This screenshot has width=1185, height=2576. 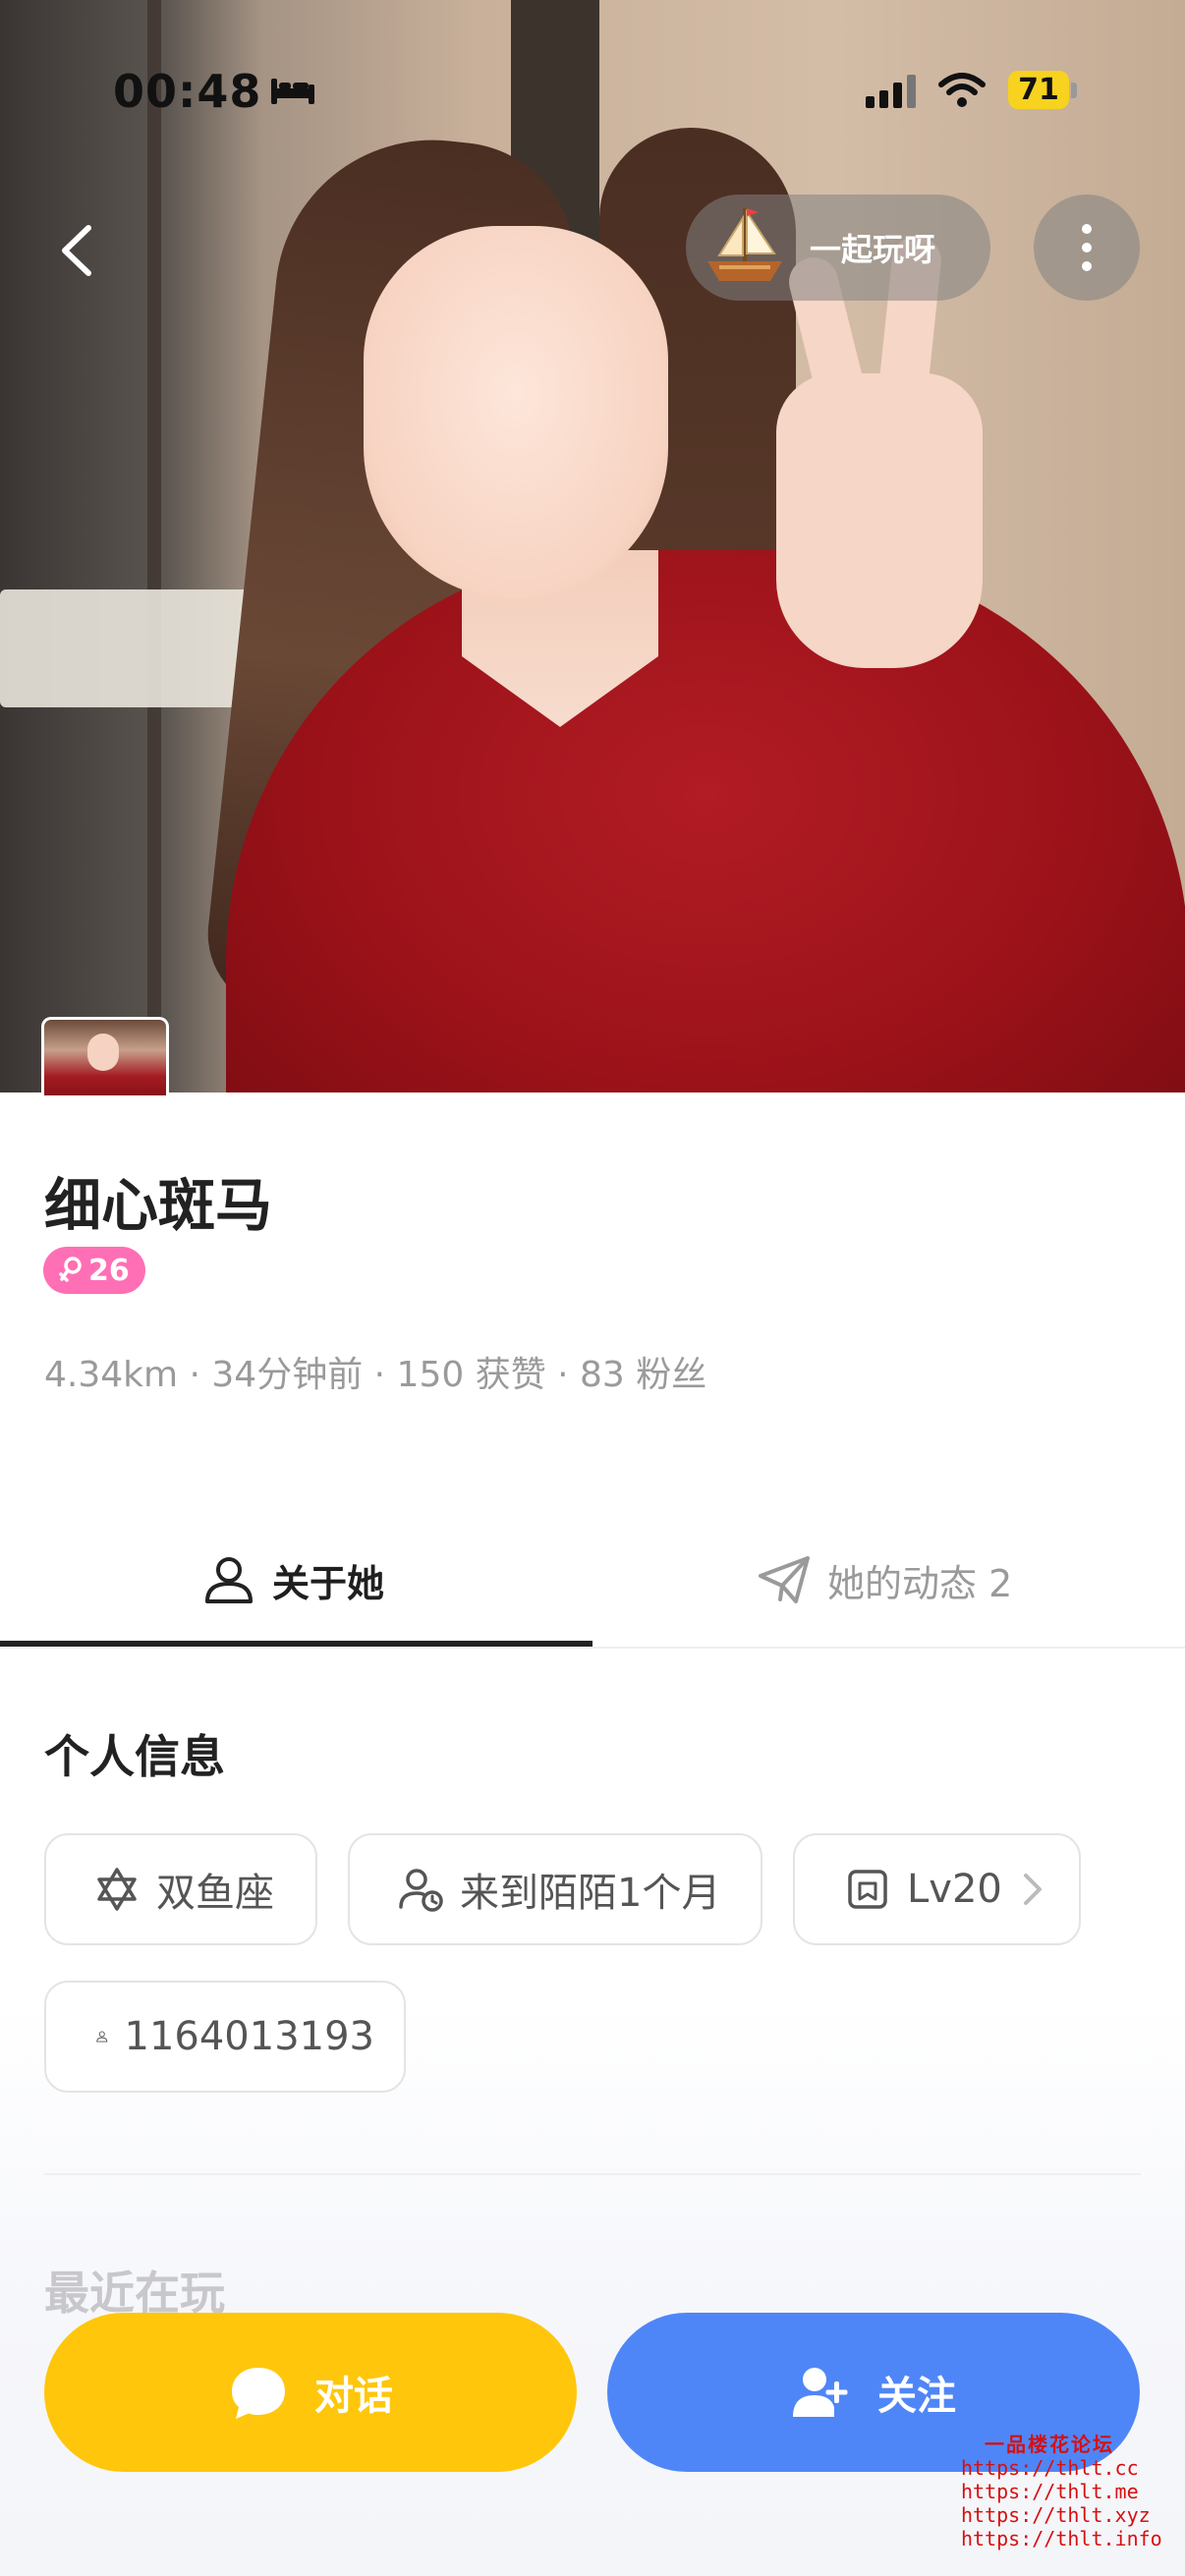 What do you see at coordinates (117, 1889) in the screenshot?
I see `star-of-david-icon` at bounding box center [117, 1889].